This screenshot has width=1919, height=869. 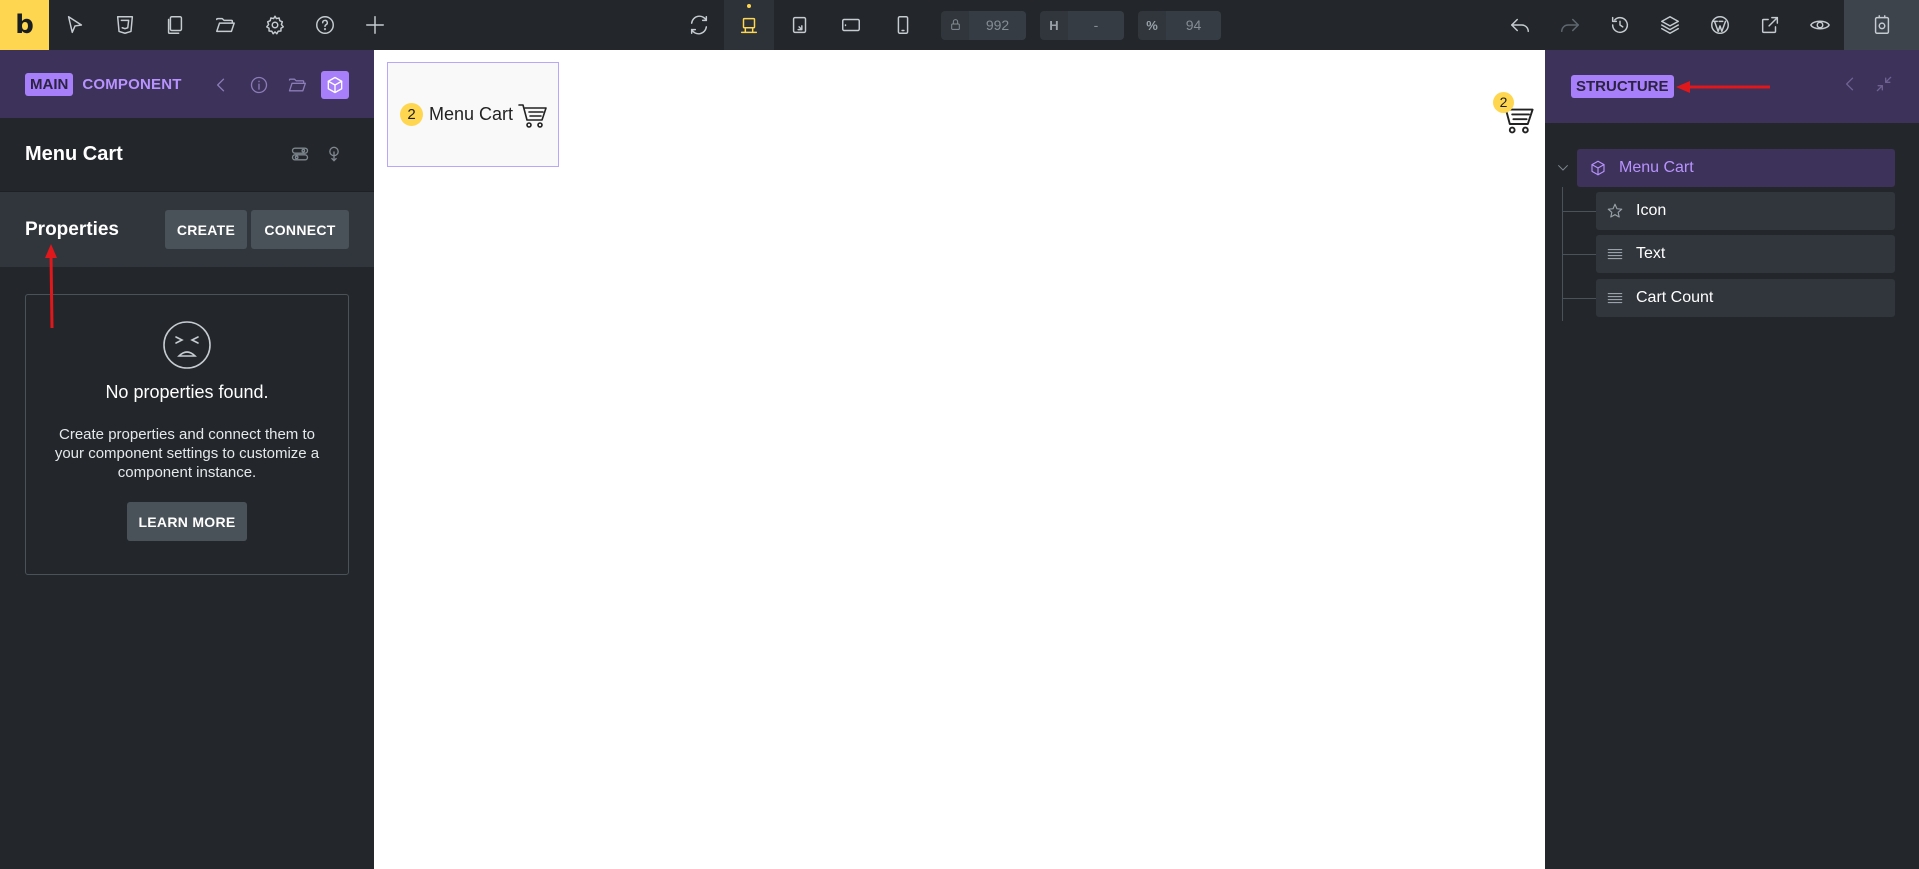 I want to click on height-label: H, so click(x=1054, y=25).